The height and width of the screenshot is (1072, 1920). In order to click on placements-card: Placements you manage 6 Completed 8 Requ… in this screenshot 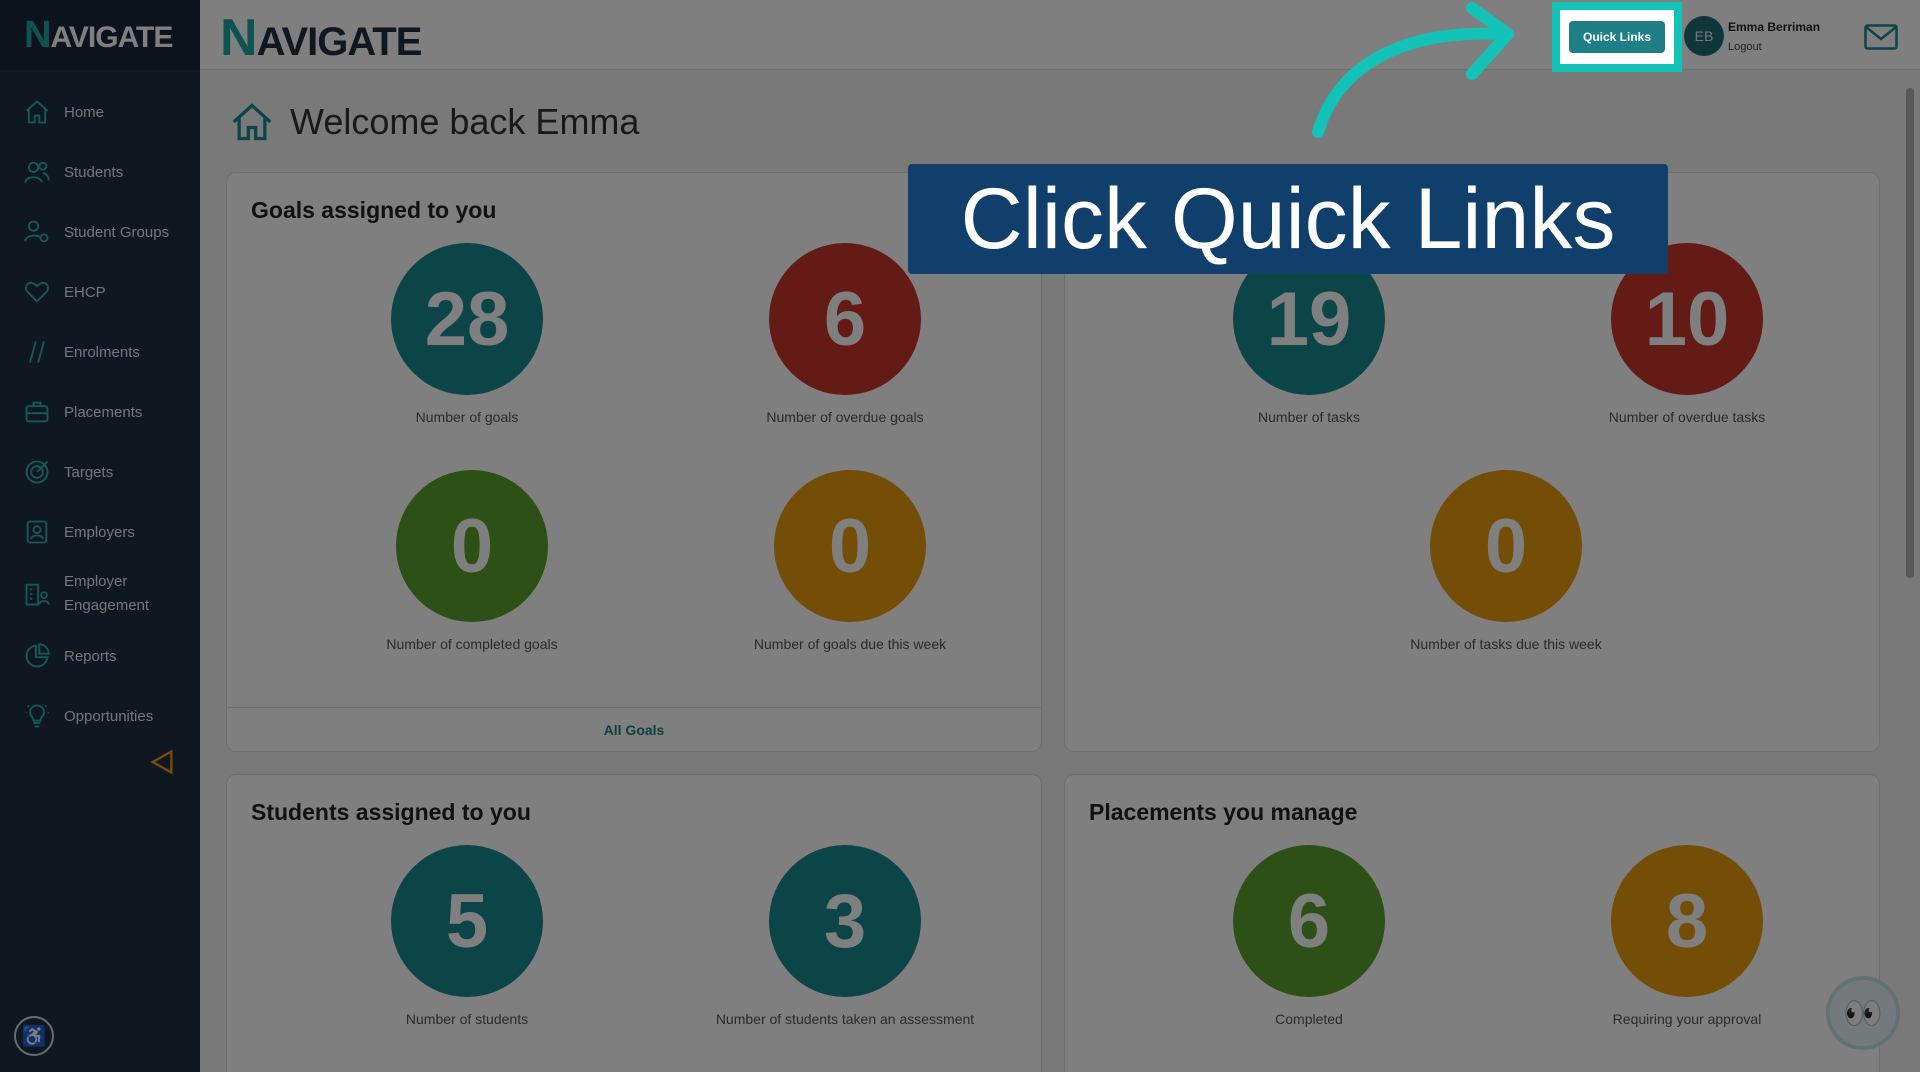, I will do `click(1472, 923)`.